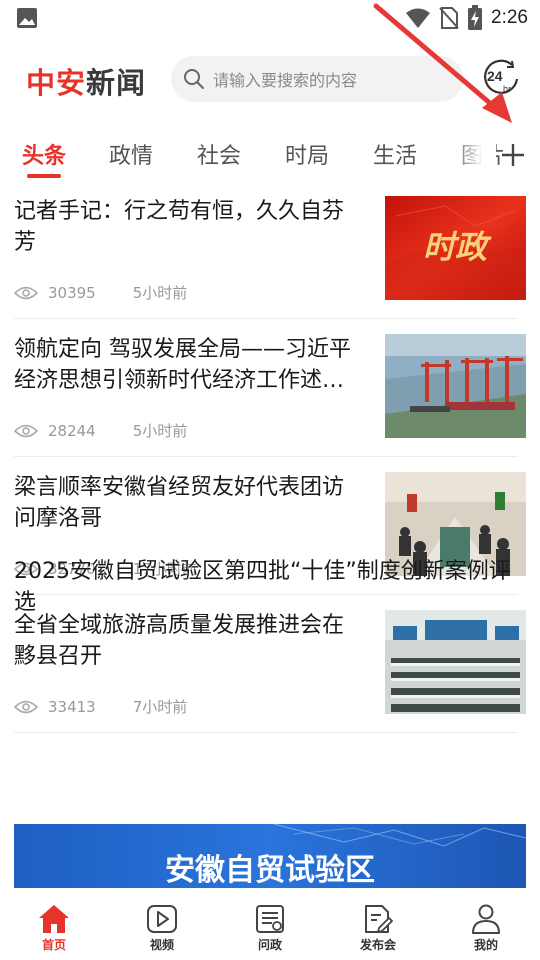  I want to click on news-title: 记者手记：行之苟有恒，久久自芬芳, so click(179, 227).